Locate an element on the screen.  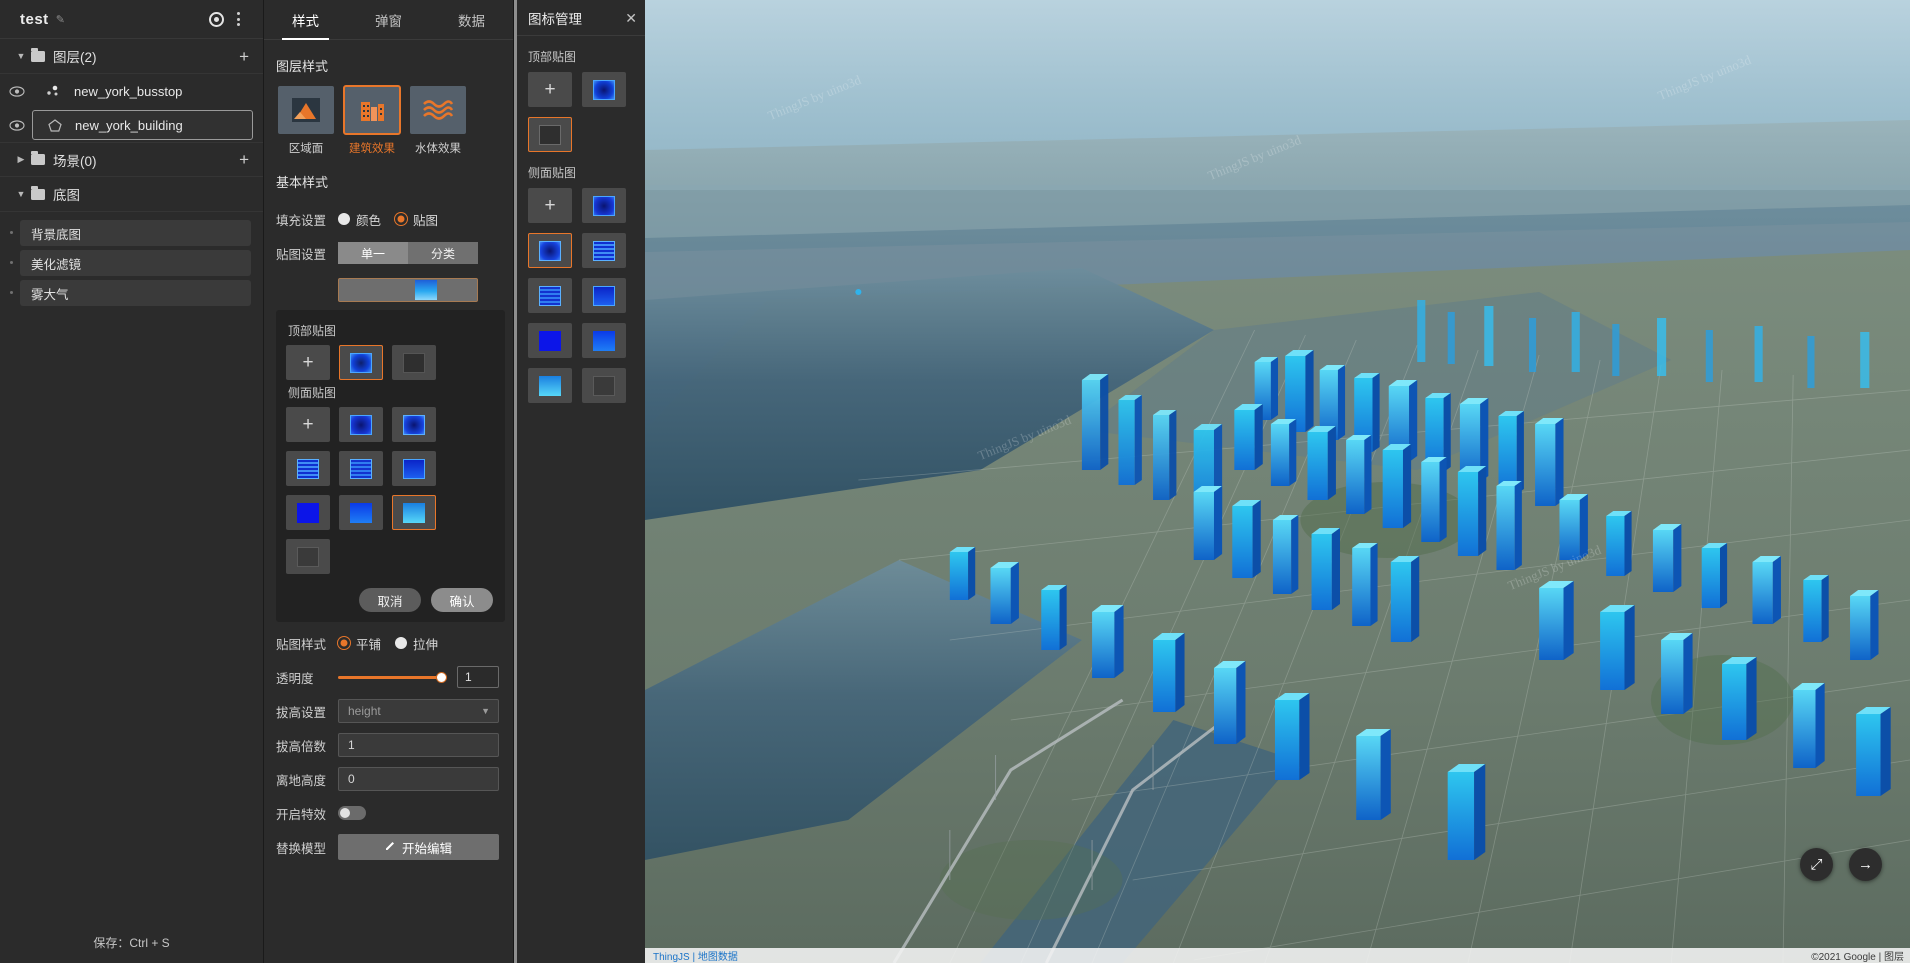
radio-label: 拉伸 is located at coordinates (426, 644).